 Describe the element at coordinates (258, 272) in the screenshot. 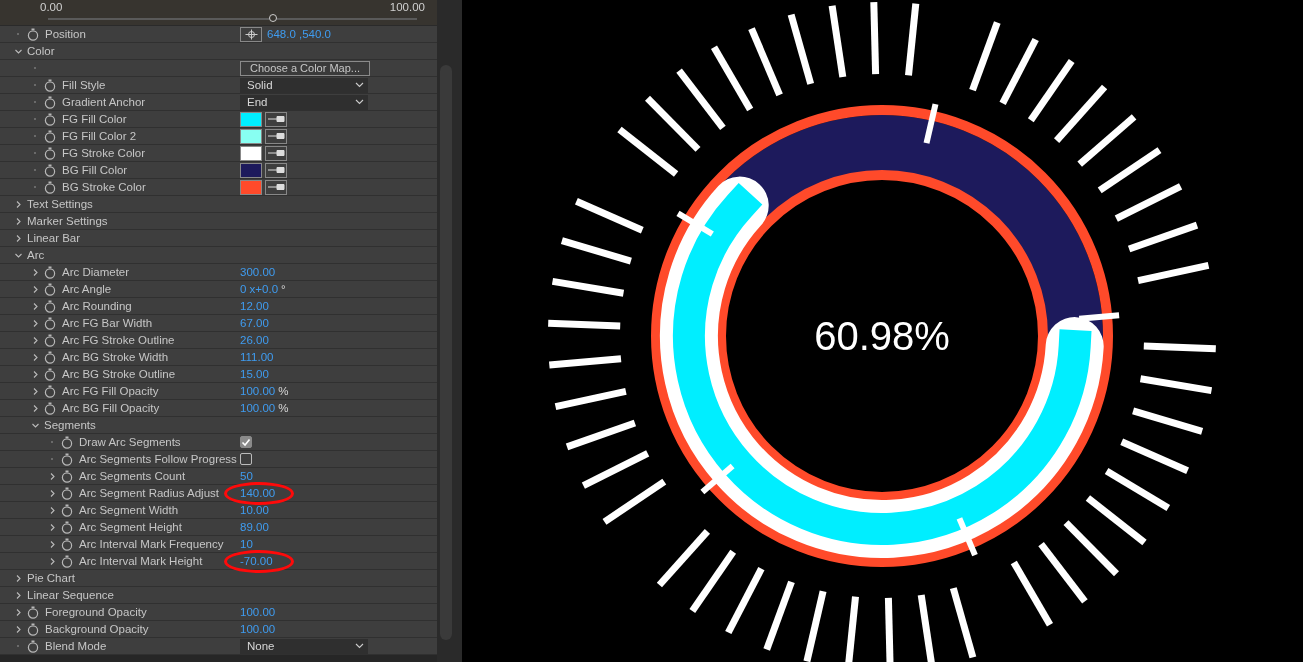

I see `property-value: 300.00` at that location.